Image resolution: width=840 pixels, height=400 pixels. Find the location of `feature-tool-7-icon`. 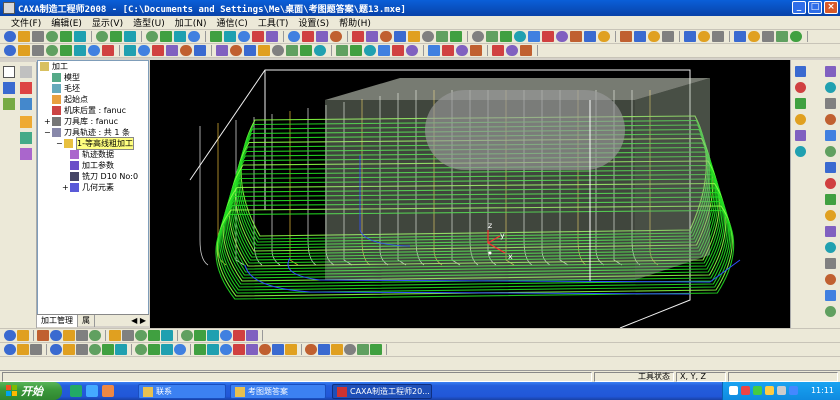

feature-tool-7-icon is located at coordinates (94, 50).